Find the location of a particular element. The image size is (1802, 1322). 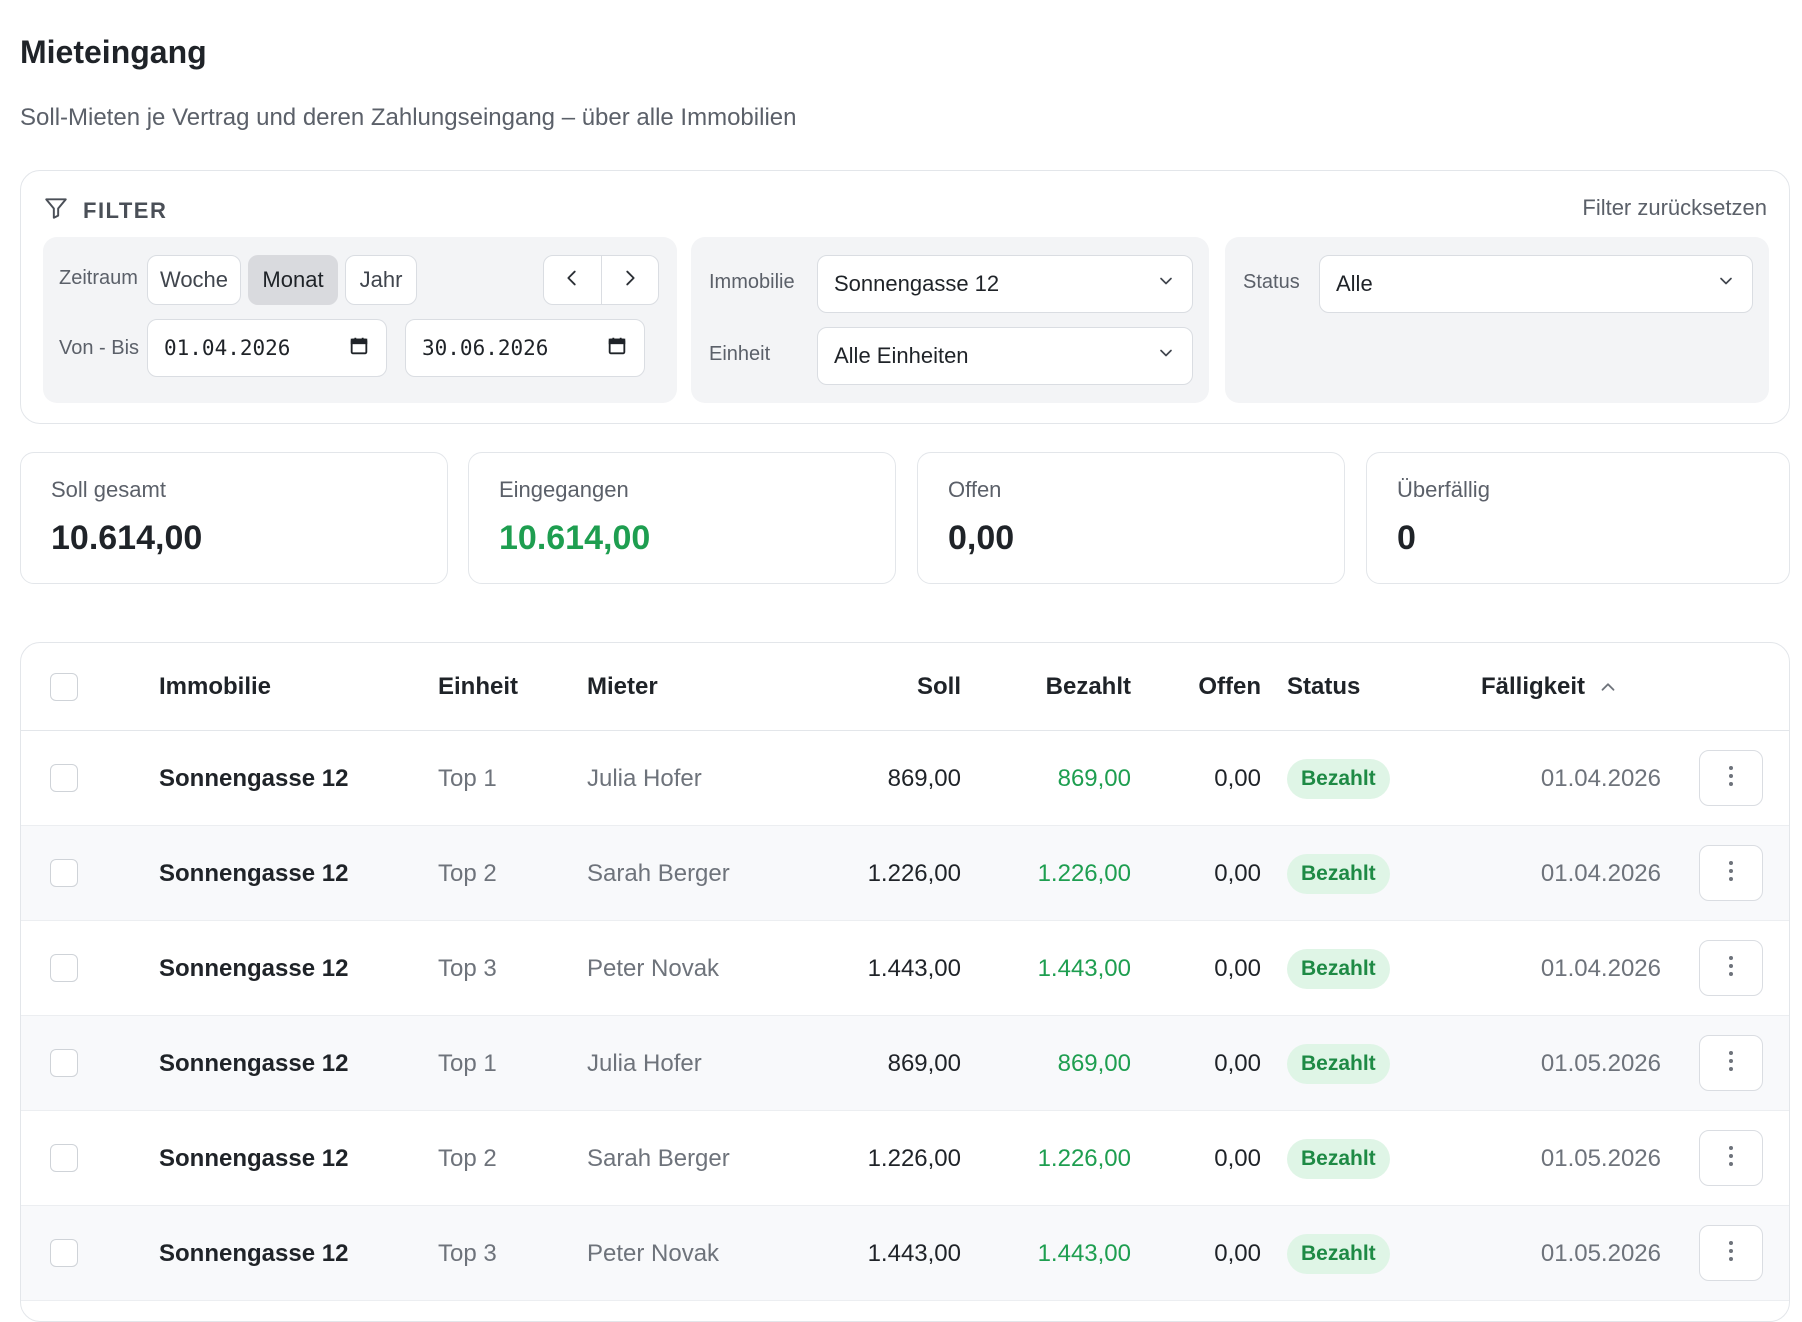

stat-label: Soll gesamt is located at coordinates (108, 489).